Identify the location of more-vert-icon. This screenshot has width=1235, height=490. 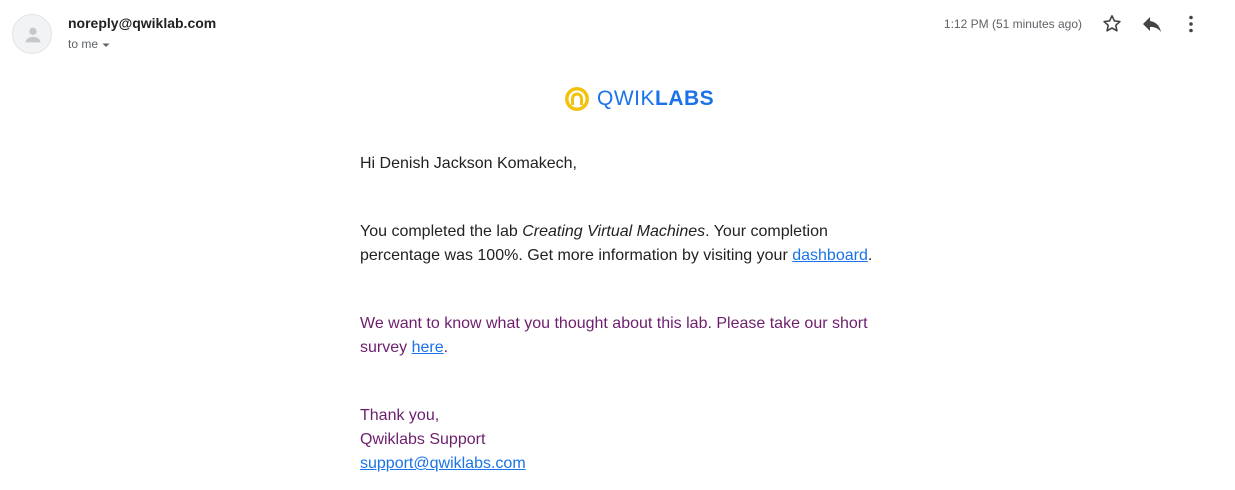
(1191, 24).